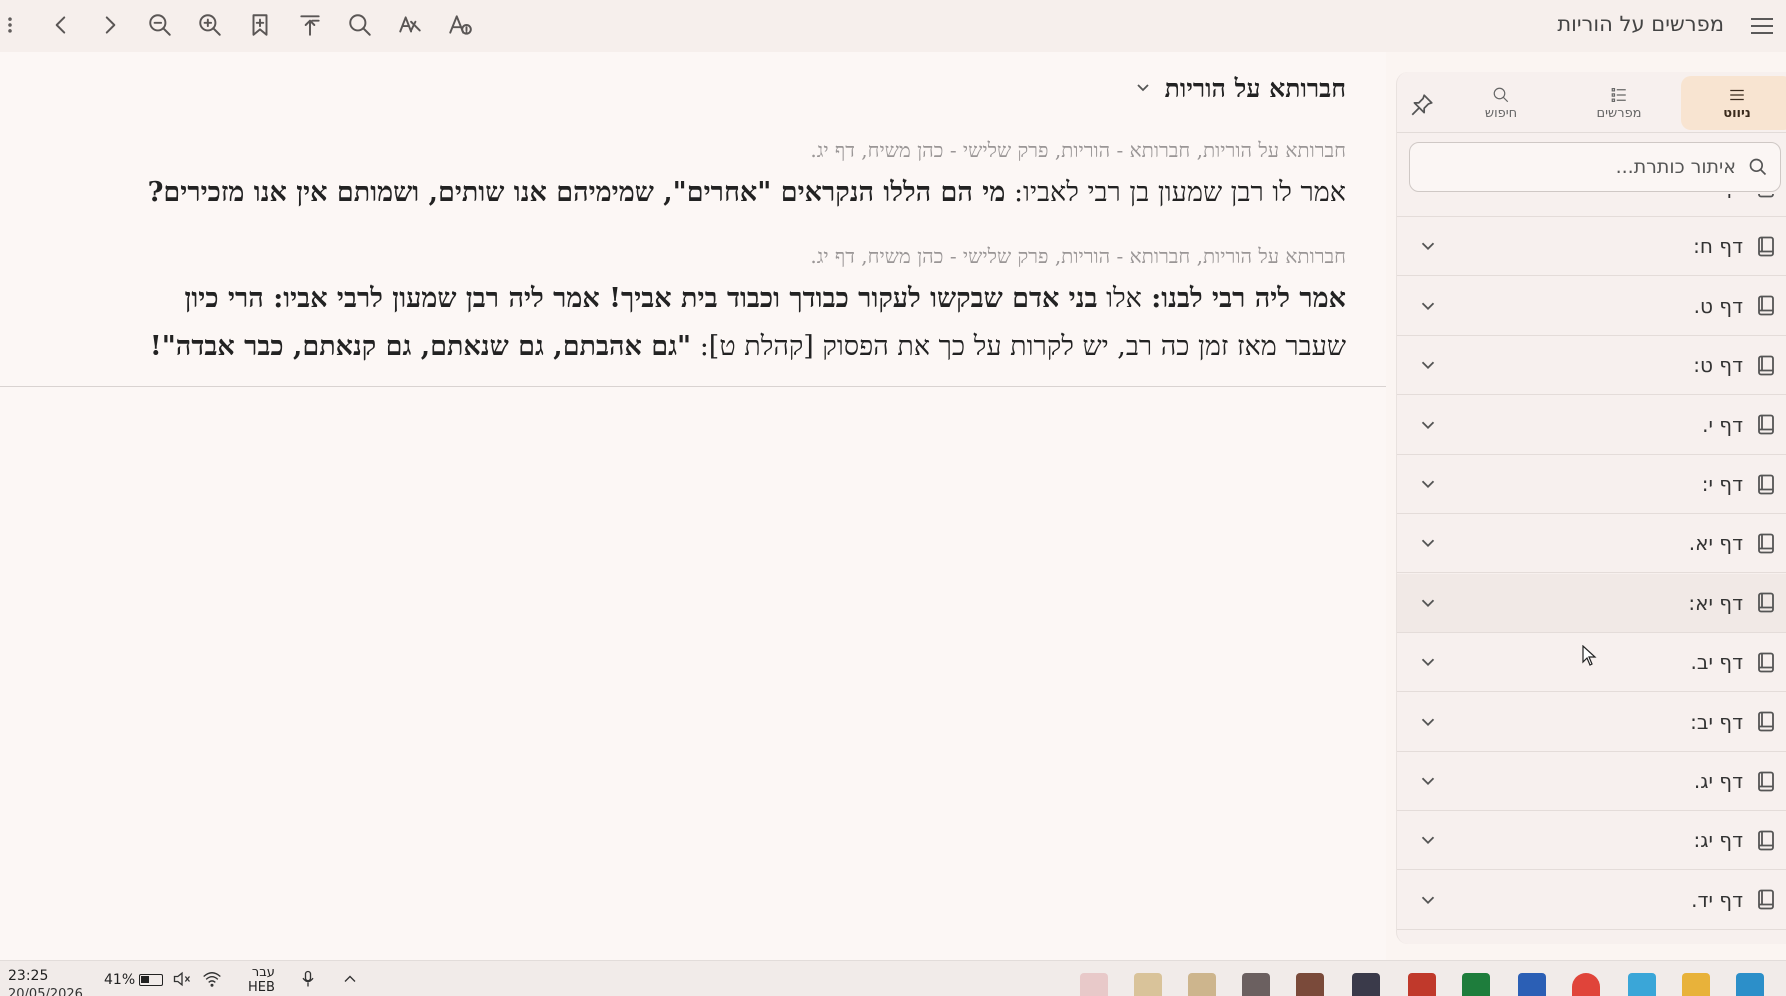 The width and height of the screenshot is (1786, 996). I want to click on menu-icon, so click(1762, 26).